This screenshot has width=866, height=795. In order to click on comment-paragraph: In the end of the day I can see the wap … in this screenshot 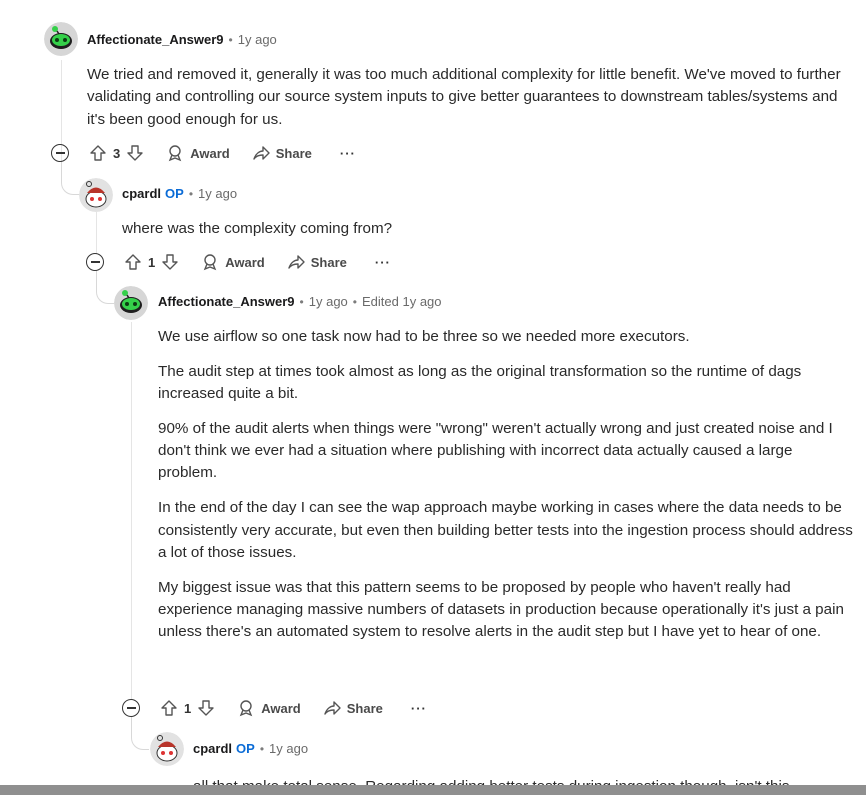, I will do `click(505, 530)`.